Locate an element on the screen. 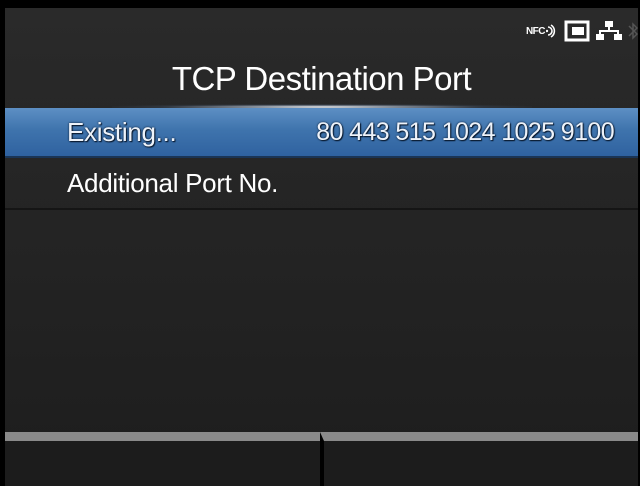  nfc-icon: NFC is located at coordinates (542, 31).